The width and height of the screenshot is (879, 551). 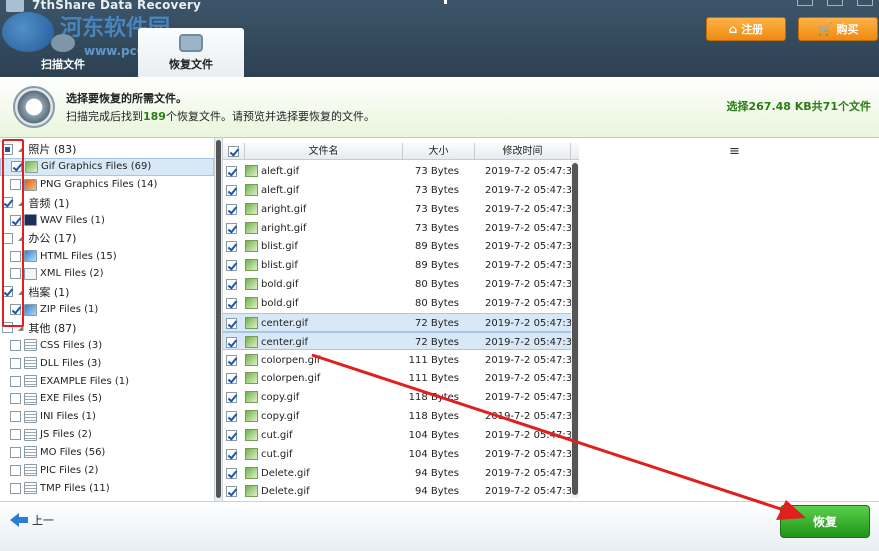 What do you see at coordinates (107, 470) in the screenshot?
I see `category-item: PIC Files (2)` at bounding box center [107, 470].